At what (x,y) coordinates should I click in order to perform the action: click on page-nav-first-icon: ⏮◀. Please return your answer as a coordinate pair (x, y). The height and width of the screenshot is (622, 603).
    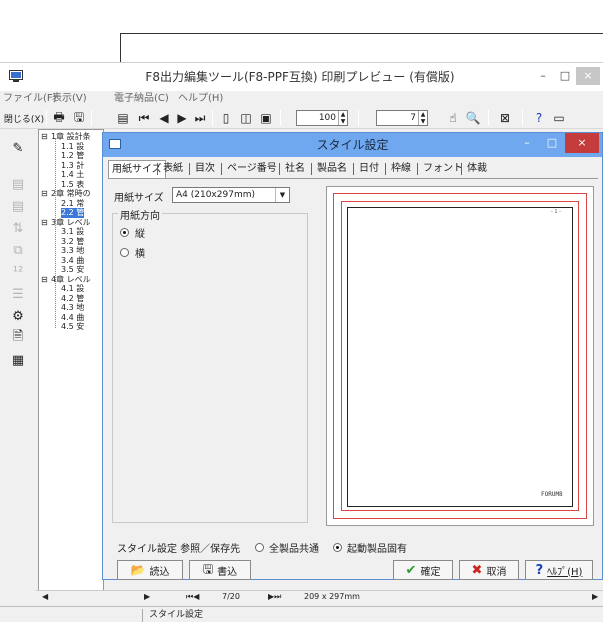
    Looking at the image, I should click on (192, 597).